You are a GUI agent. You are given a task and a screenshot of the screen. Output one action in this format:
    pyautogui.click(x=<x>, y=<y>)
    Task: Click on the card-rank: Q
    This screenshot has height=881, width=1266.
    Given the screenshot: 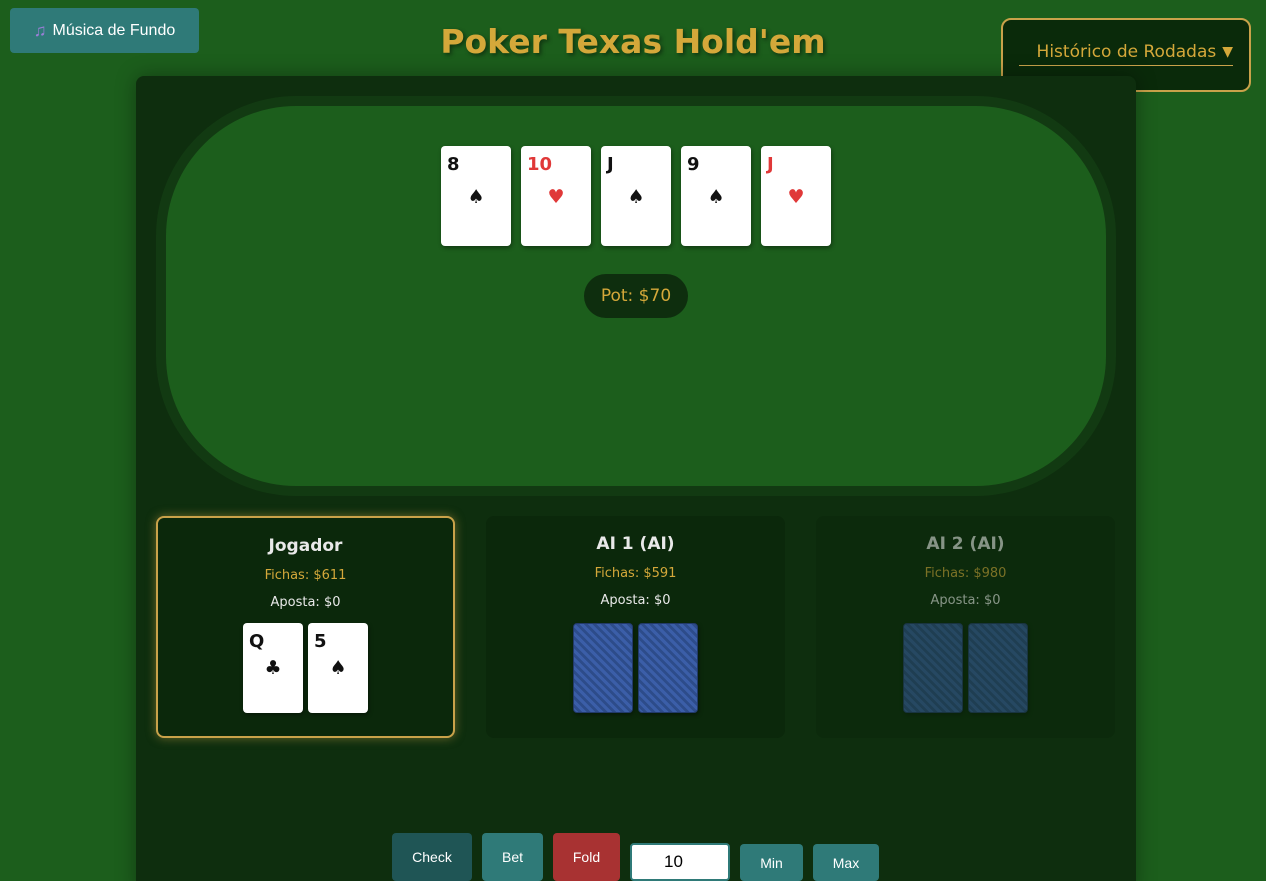 What is the action you would take?
    pyautogui.click(x=257, y=641)
    